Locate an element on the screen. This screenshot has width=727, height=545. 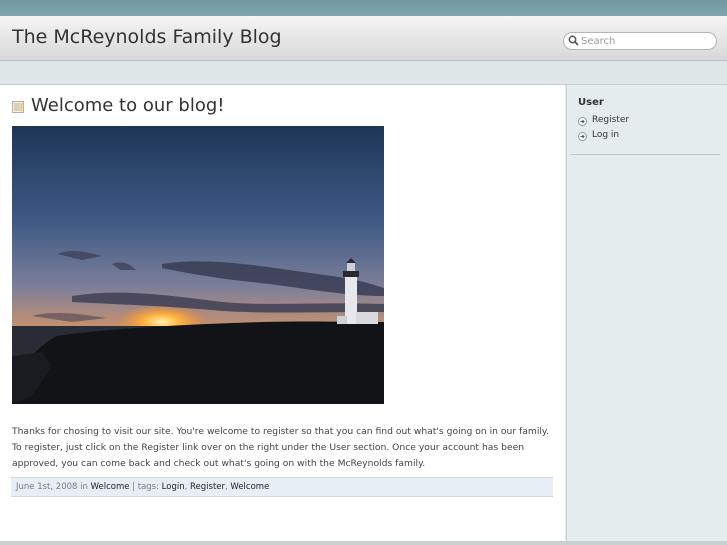
search-icon is located at coordinates (573, 40).